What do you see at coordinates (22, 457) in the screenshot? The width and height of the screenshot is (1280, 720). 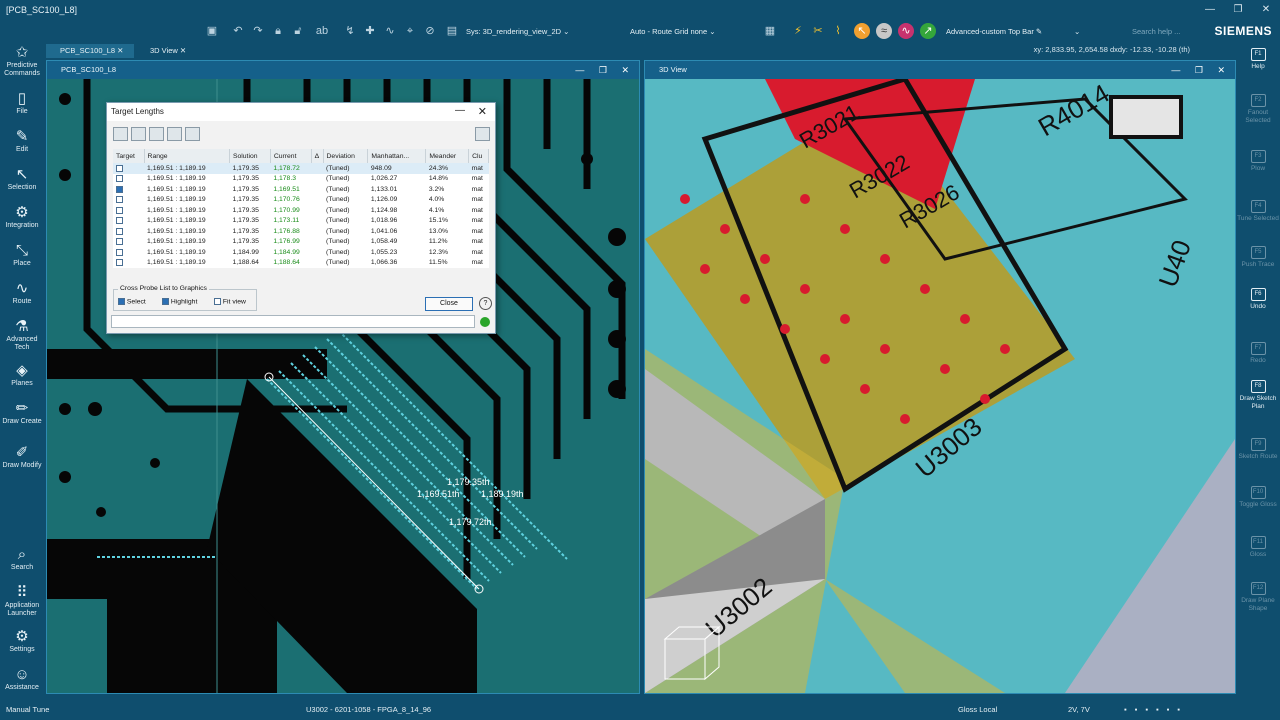 I see `nav-draw-modify: ✐ Draw Modify` at bounding box center [22, 457].